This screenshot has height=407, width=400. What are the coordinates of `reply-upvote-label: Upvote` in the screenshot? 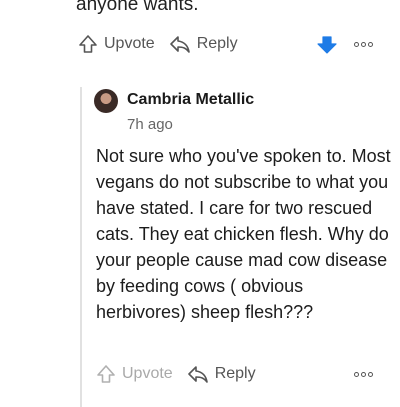 It's located at (147, 373).